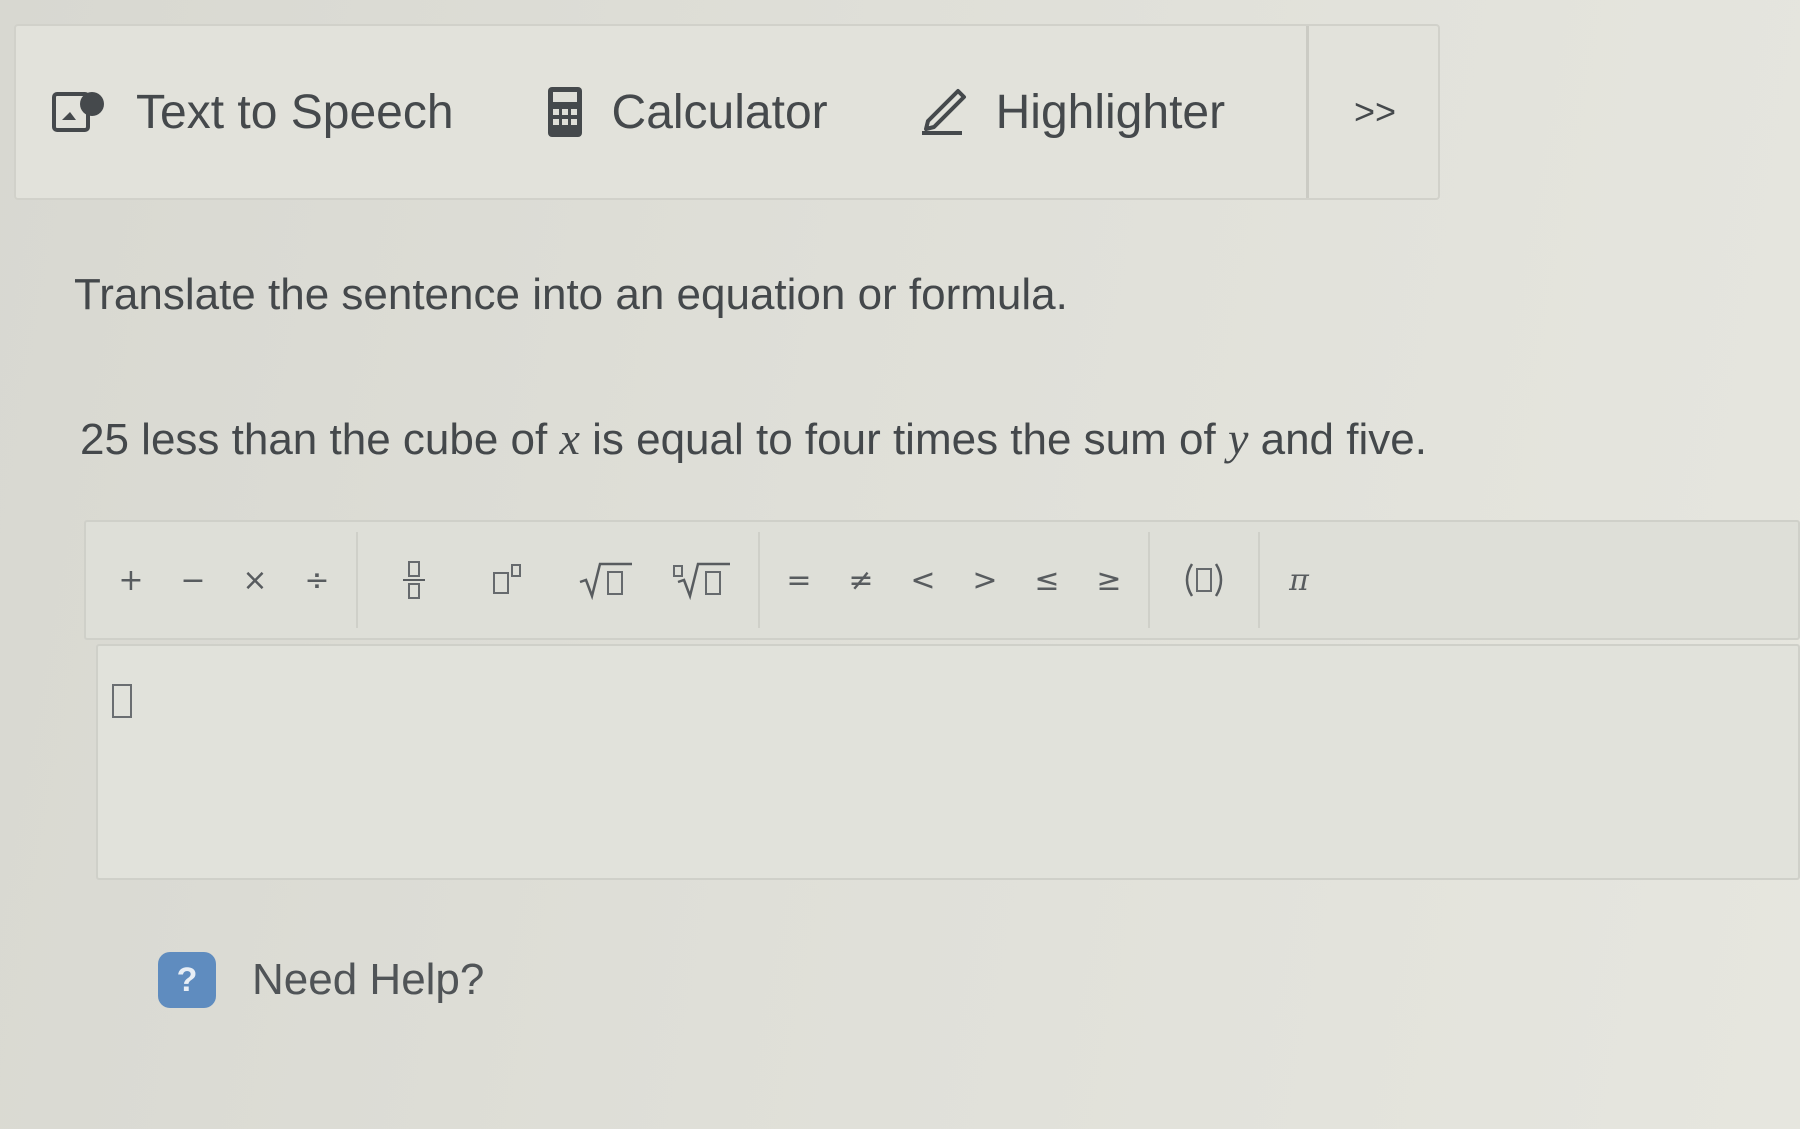 This screenshot has width=1800, height=1129. I want to click on toolbar-divider, so click(1307, 112).